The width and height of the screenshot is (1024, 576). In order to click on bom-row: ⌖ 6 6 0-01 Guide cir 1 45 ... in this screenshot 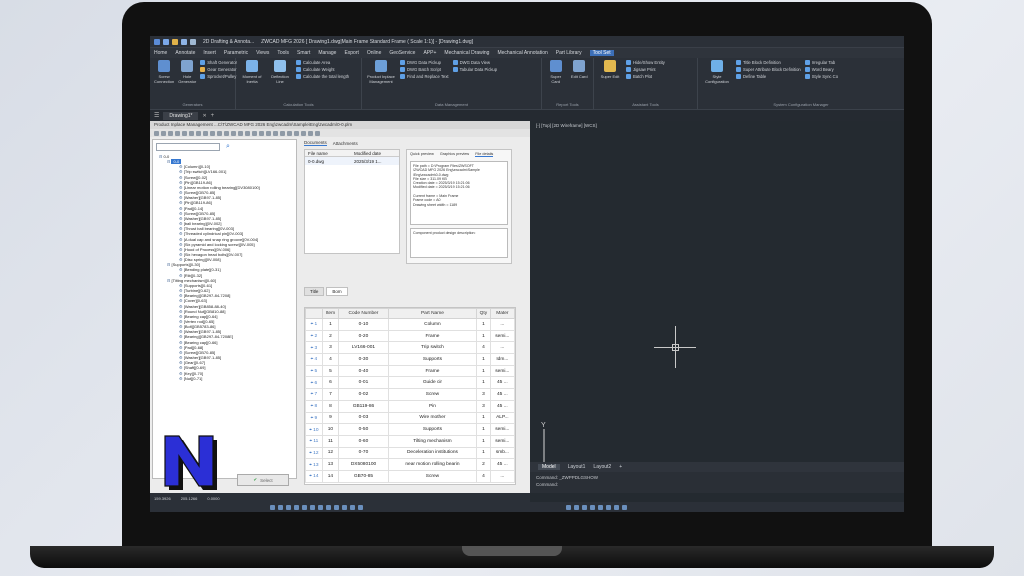, I will do `click(410, 383)`.